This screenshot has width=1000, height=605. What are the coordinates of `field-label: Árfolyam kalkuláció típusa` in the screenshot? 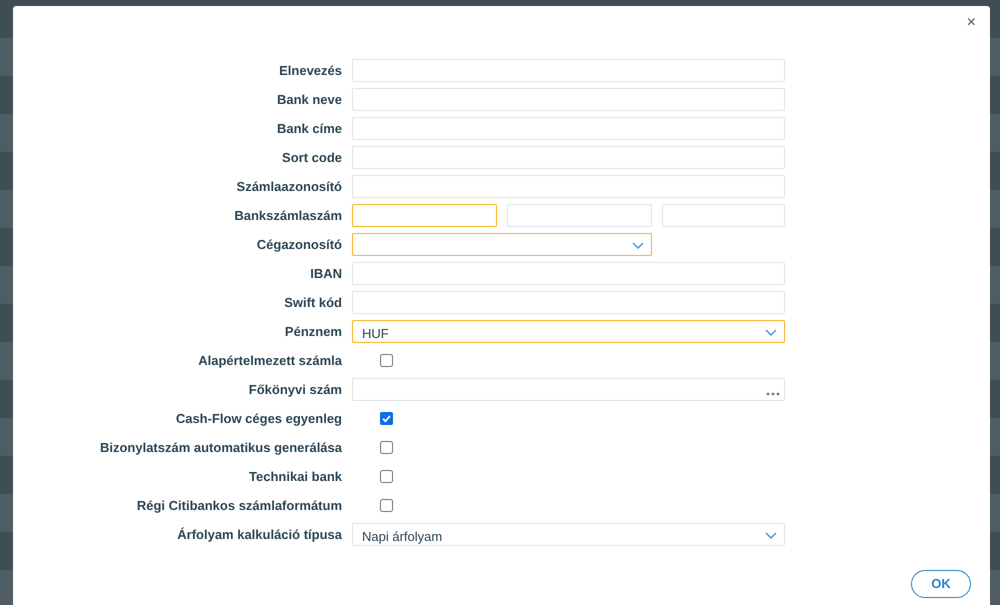 It's located at (259, 535).